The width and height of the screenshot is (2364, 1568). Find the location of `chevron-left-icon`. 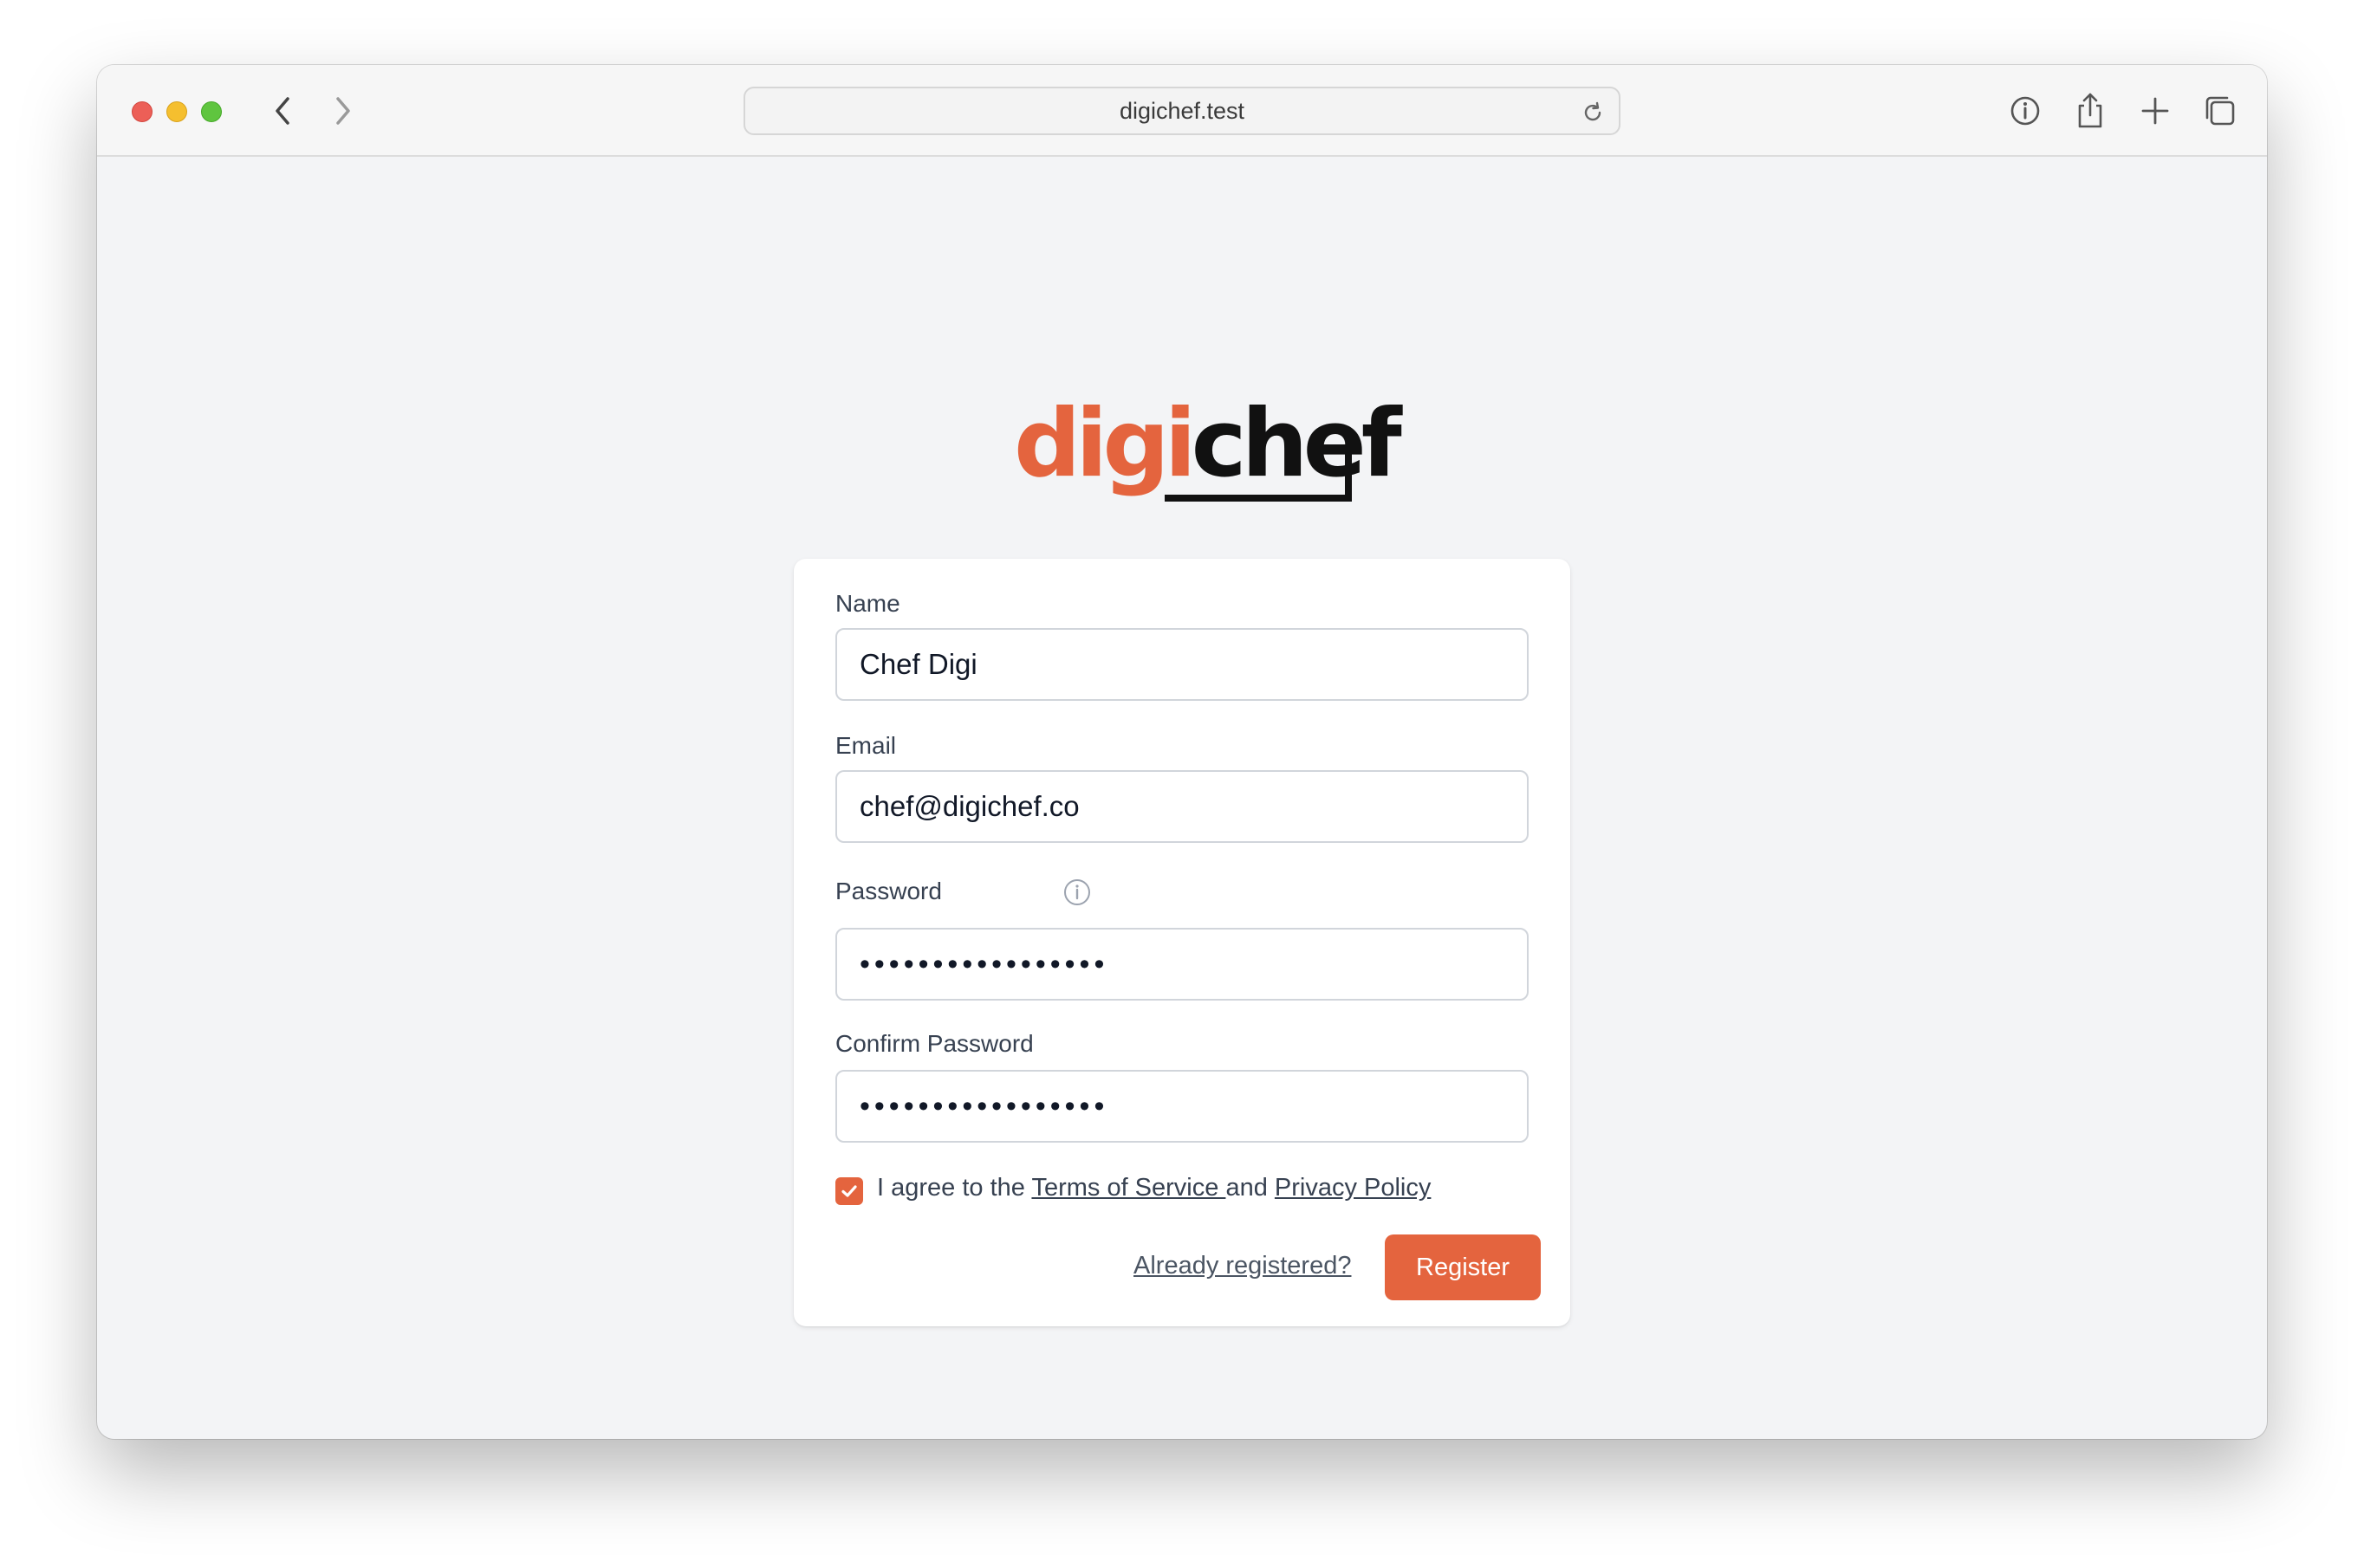

chevron-left-icon is located at coordinates (282, 111).